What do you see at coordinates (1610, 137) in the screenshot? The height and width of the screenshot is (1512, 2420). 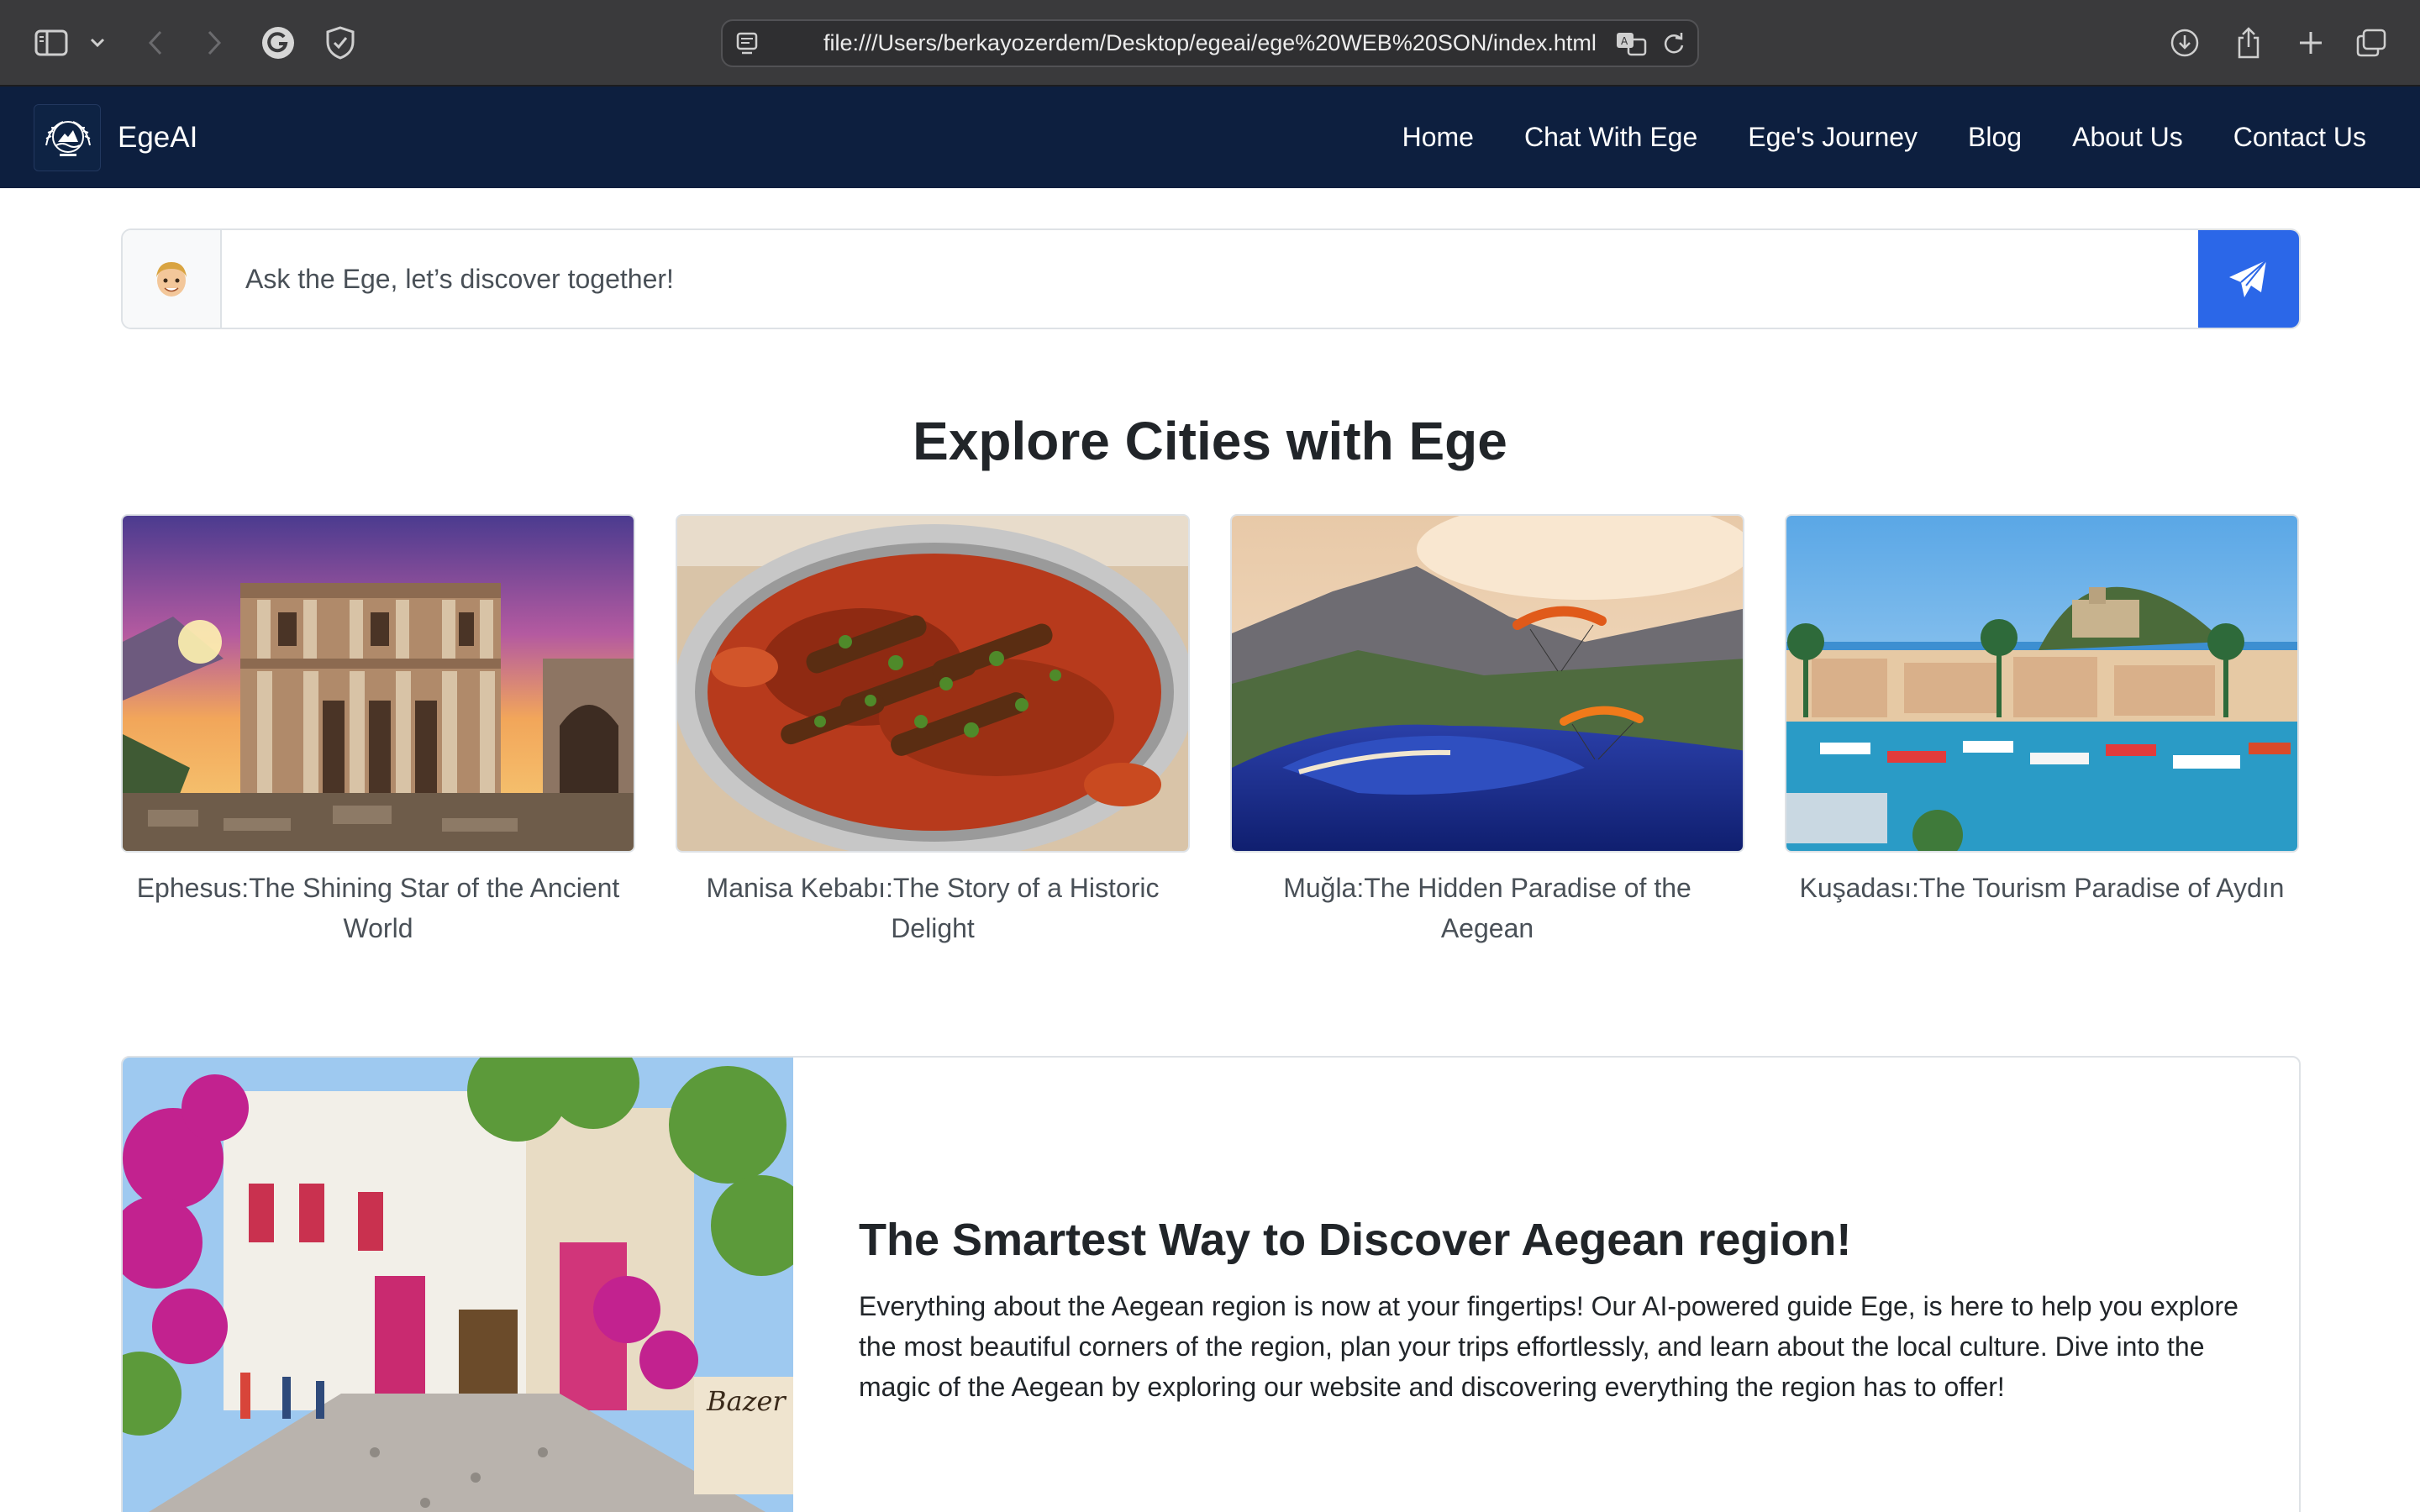 I see `nav-link-chat-with-ege: Chat With Ege` at bounding box center [1610, 137].